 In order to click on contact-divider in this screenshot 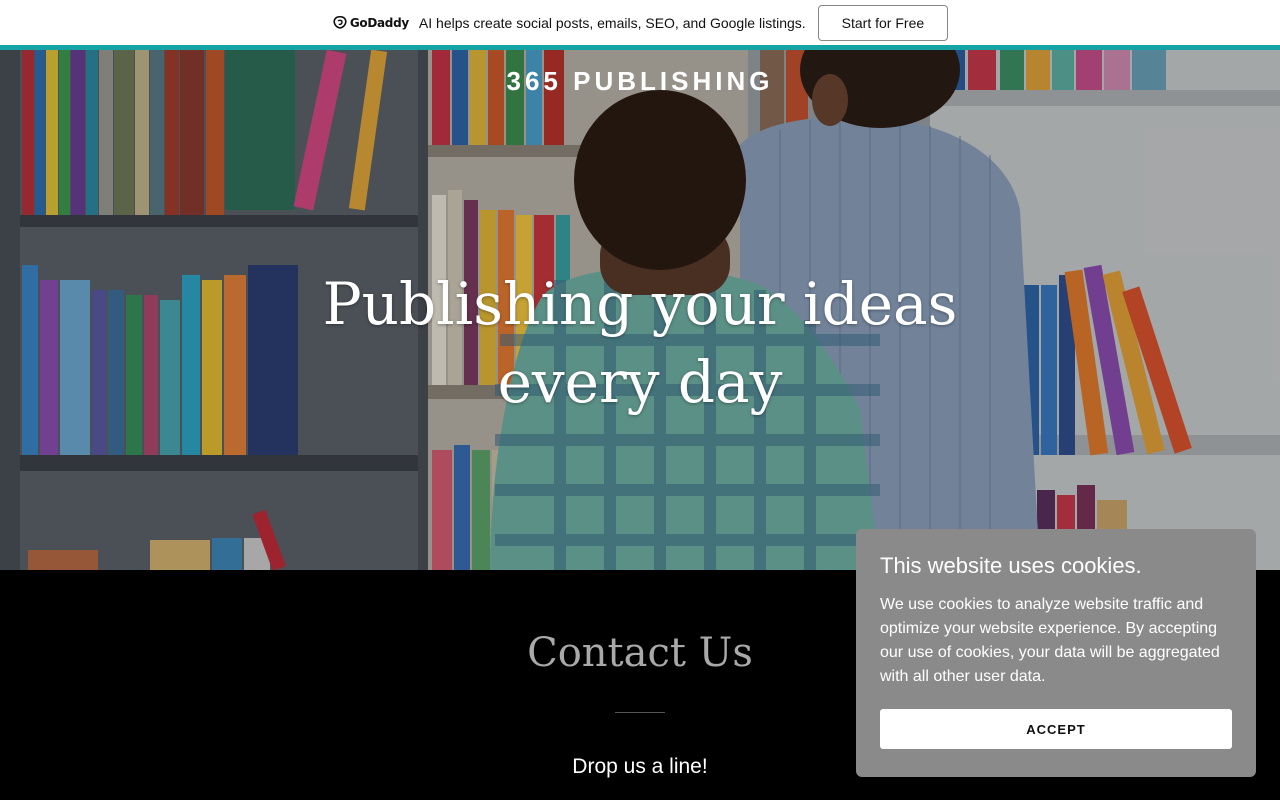, I will do `click(640, 712)`.